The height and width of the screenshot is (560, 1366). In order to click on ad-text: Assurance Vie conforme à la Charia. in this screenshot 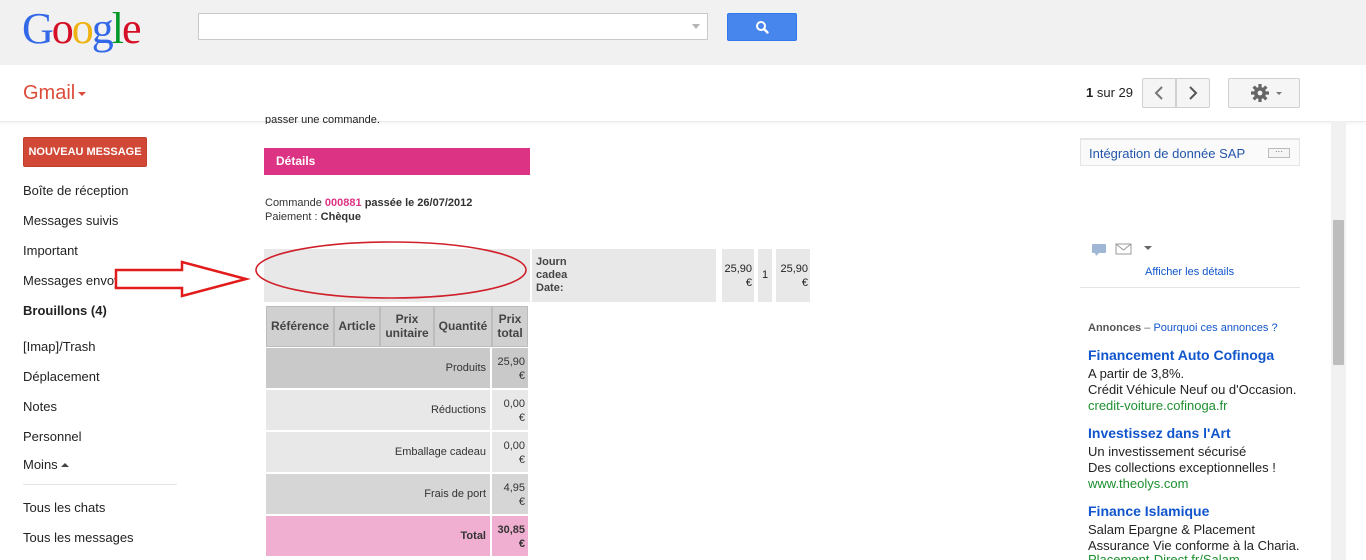, I will do `click(1194, 545)`.